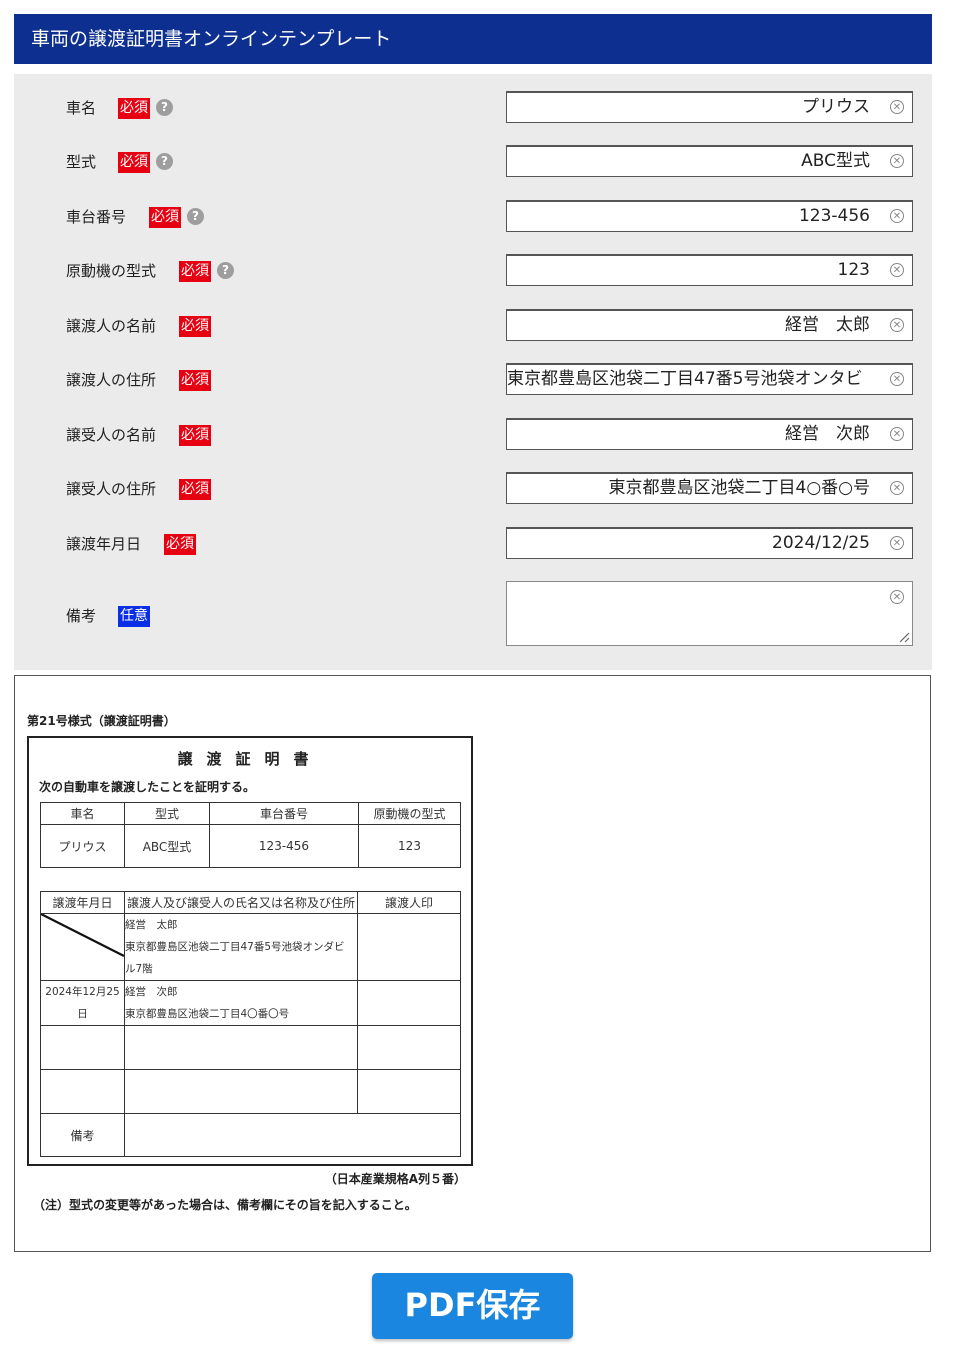 The width and height of the screenshot is (966, 1350). What do you see at coordinates (111, 489) in the screenshot?
I see `field-label: 譲受人の住所` at bounding box center [111, 489].